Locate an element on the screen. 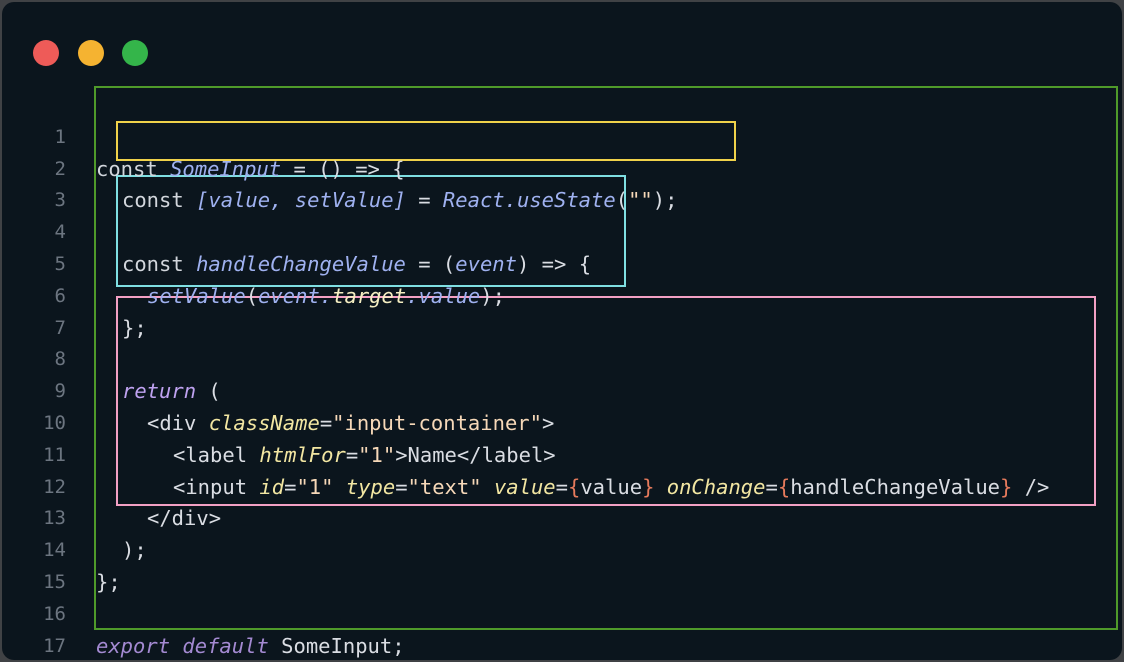 The width and height of the screenshot is (1124, 662). code-line: 12 </div> is located at coordinates (562, 485).